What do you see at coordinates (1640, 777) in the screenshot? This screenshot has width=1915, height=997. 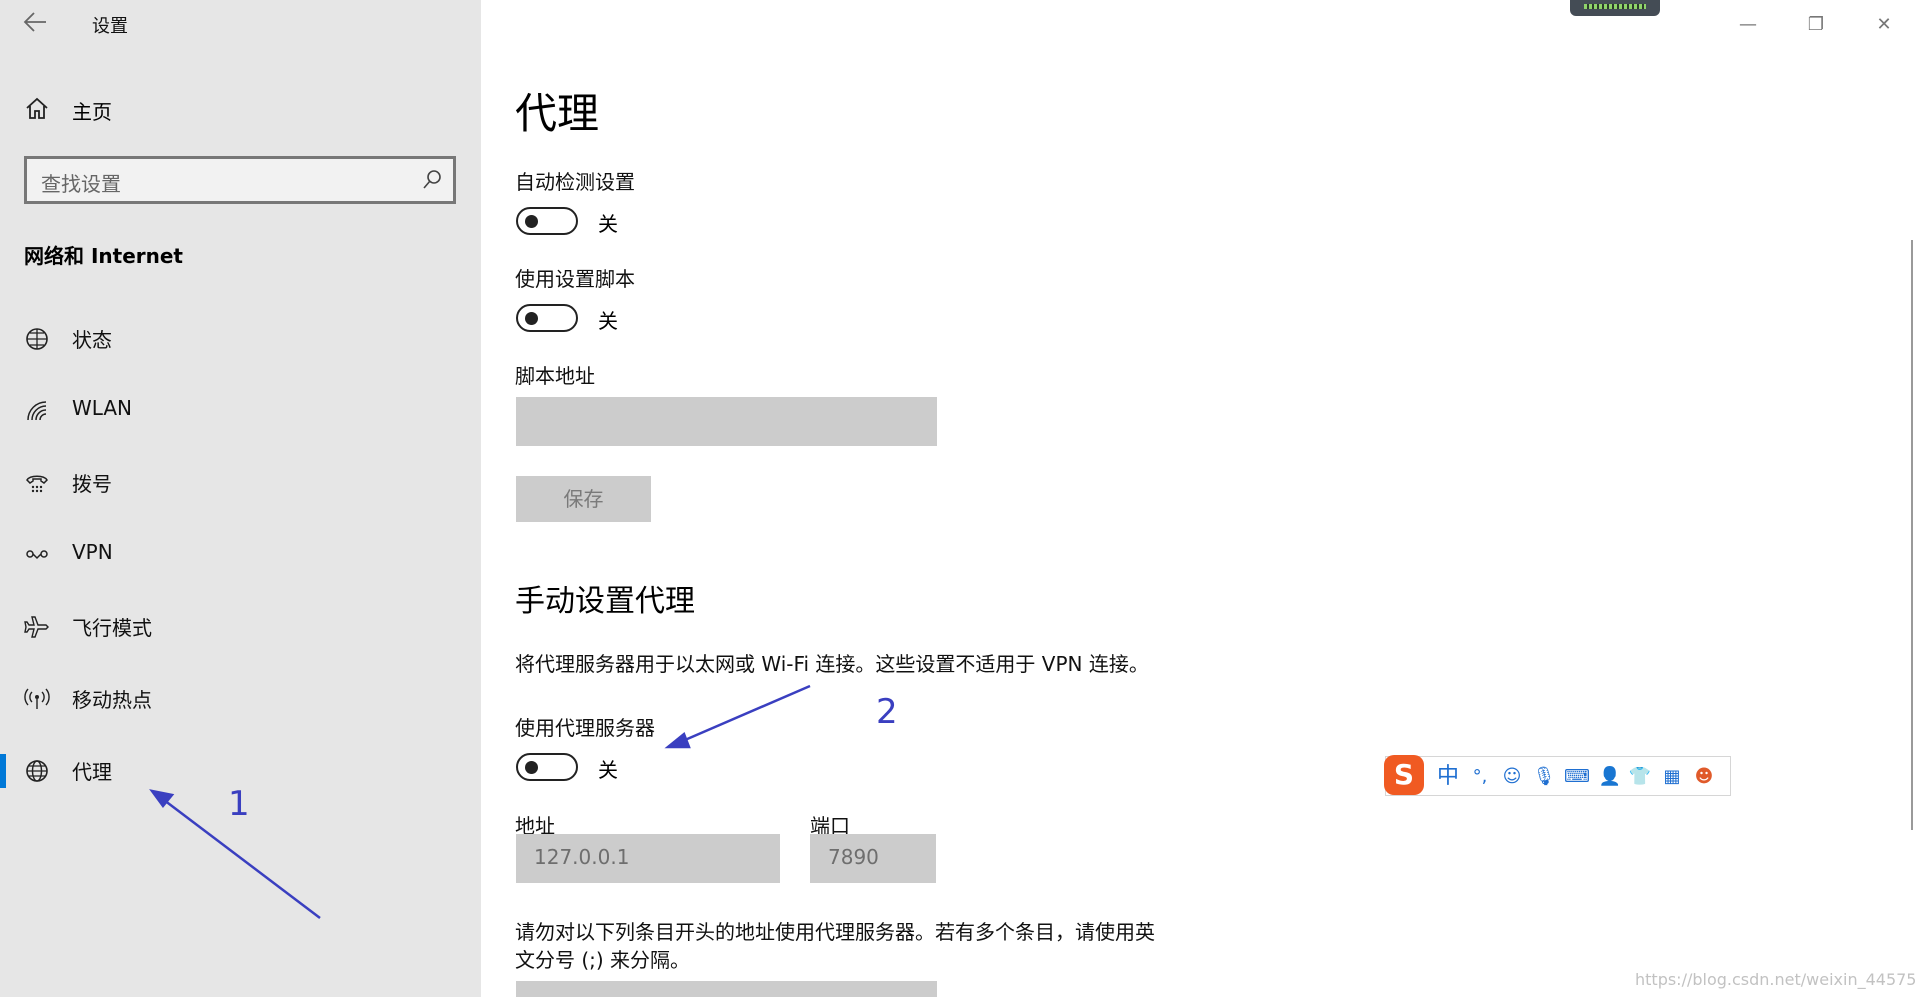 I see `skin-icon: 👕` at bounding box center [1640, 777].